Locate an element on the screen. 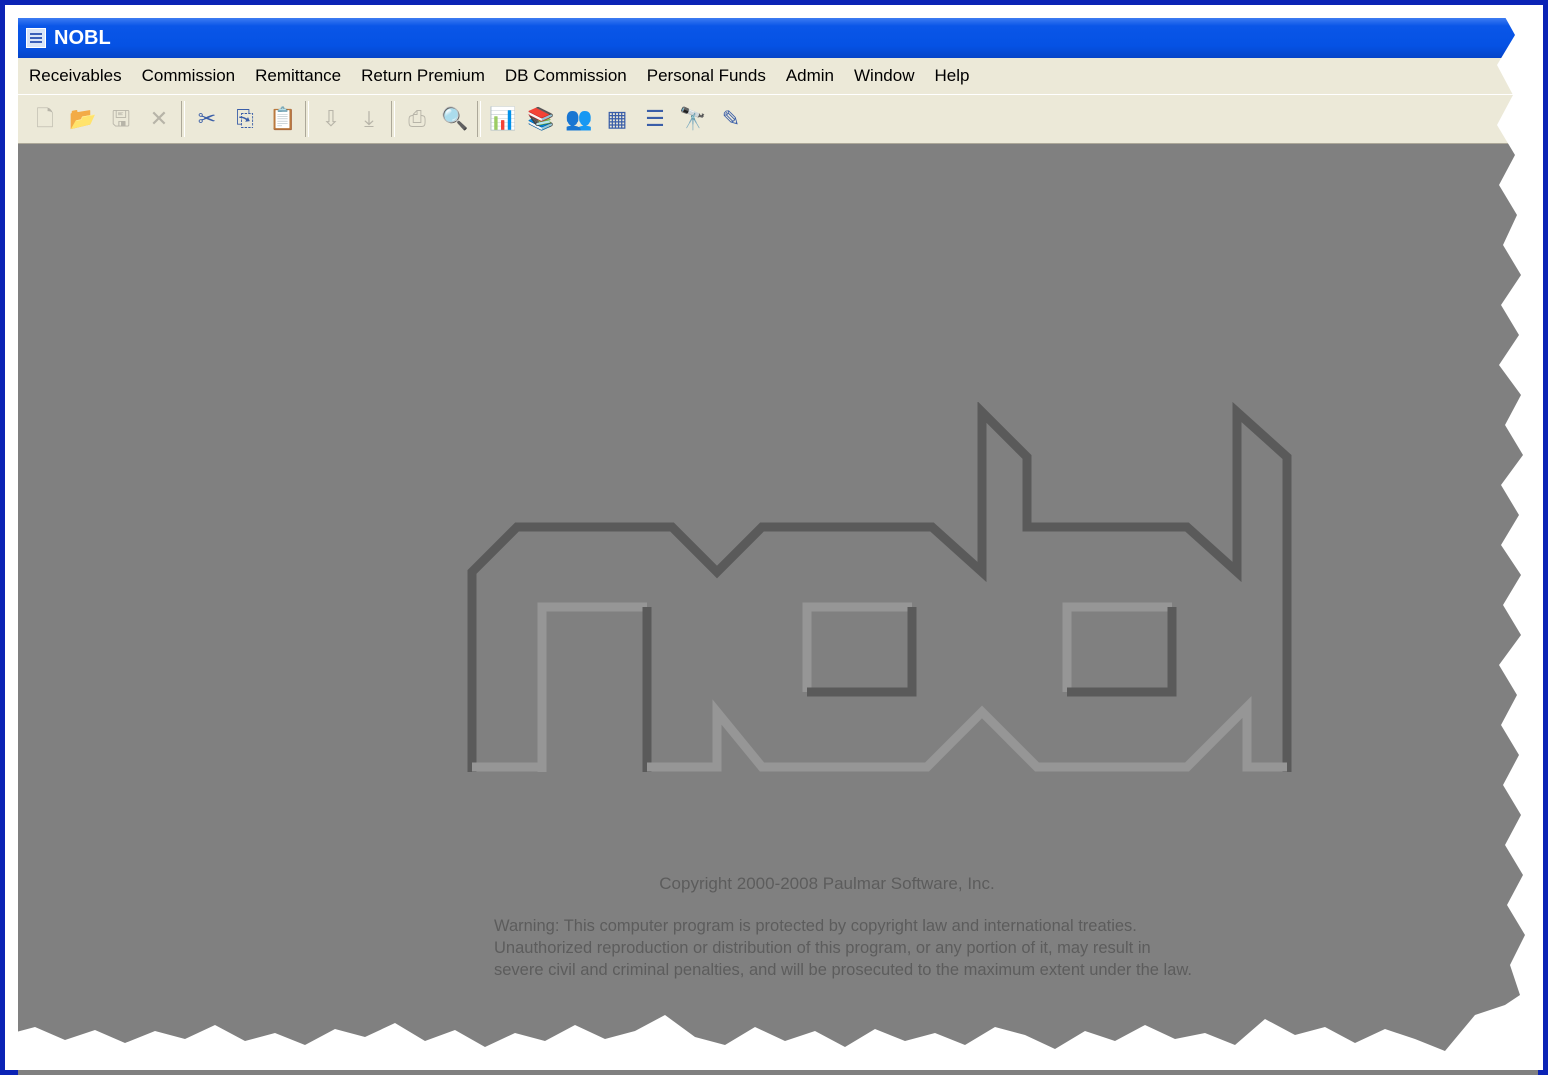 Image resolution: width=1548 pixels, height=1075 pixels. export-icon: ⤓ is located at coordinates (369, 119).